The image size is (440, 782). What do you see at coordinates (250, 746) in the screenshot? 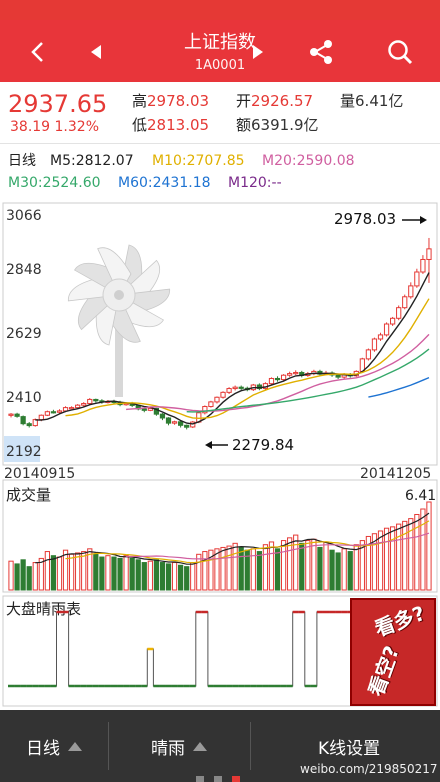
I see `tab-divider` at bounding box center [250, 746].